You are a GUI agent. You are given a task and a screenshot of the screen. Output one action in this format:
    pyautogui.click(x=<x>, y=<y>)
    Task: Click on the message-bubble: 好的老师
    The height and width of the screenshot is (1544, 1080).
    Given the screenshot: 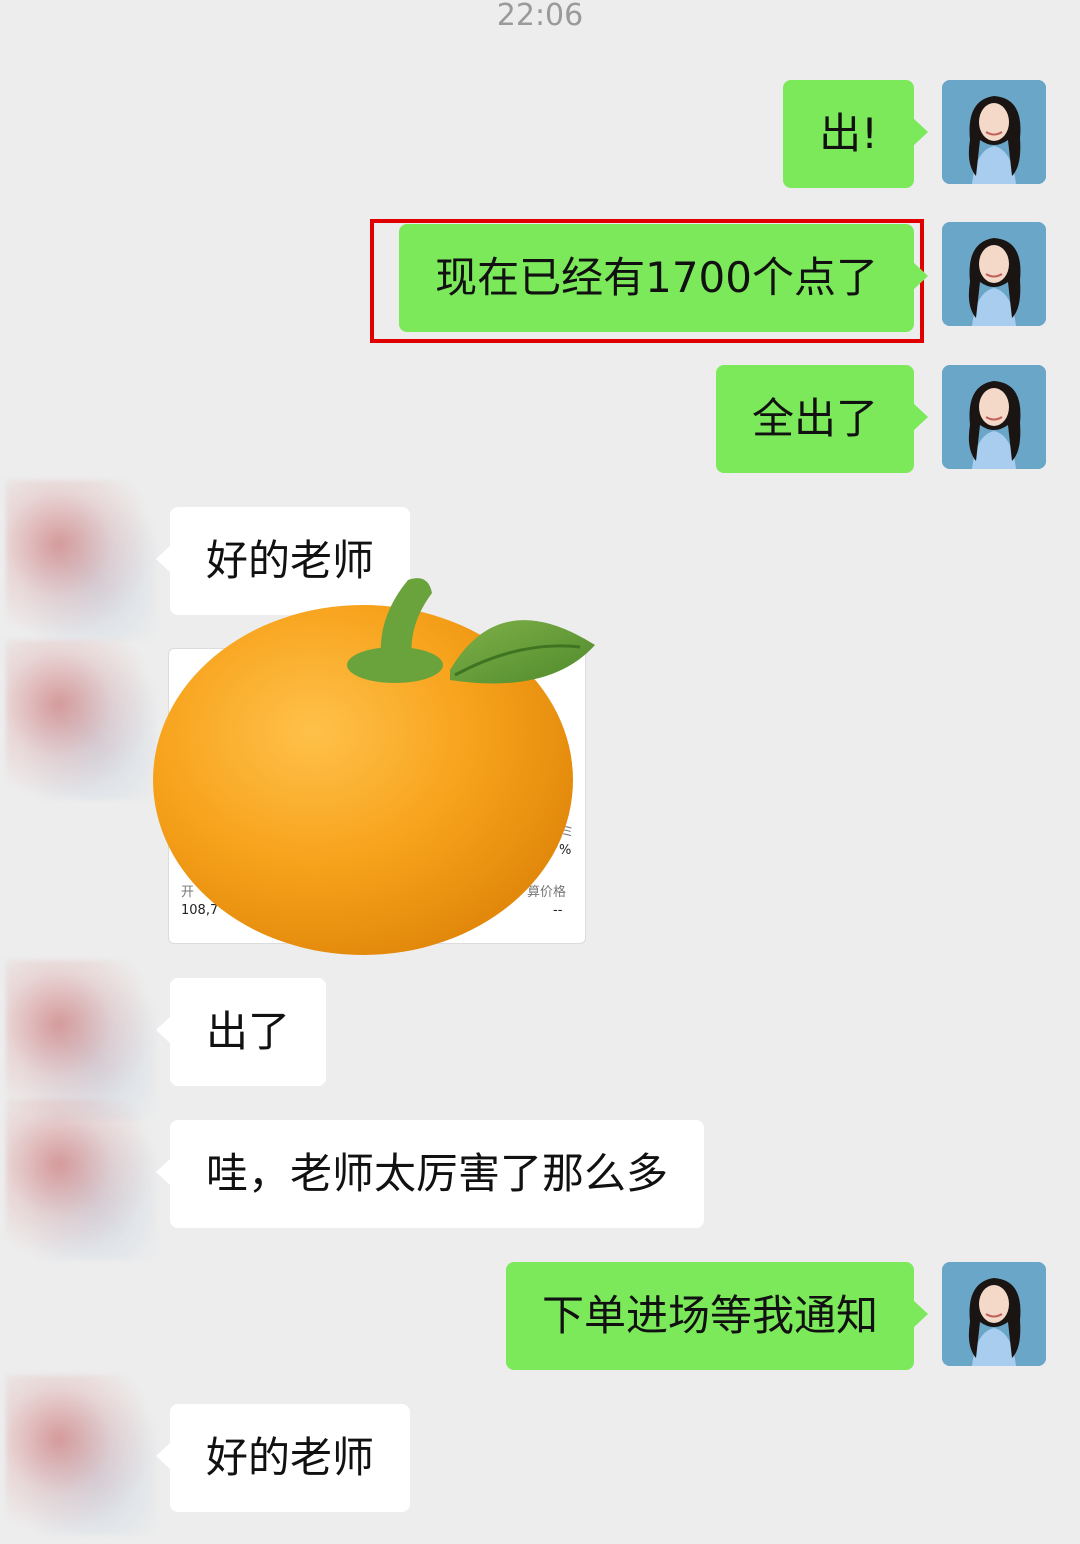 What is the action you would take?
    pyautogui.click(x=283, y=1458)
    